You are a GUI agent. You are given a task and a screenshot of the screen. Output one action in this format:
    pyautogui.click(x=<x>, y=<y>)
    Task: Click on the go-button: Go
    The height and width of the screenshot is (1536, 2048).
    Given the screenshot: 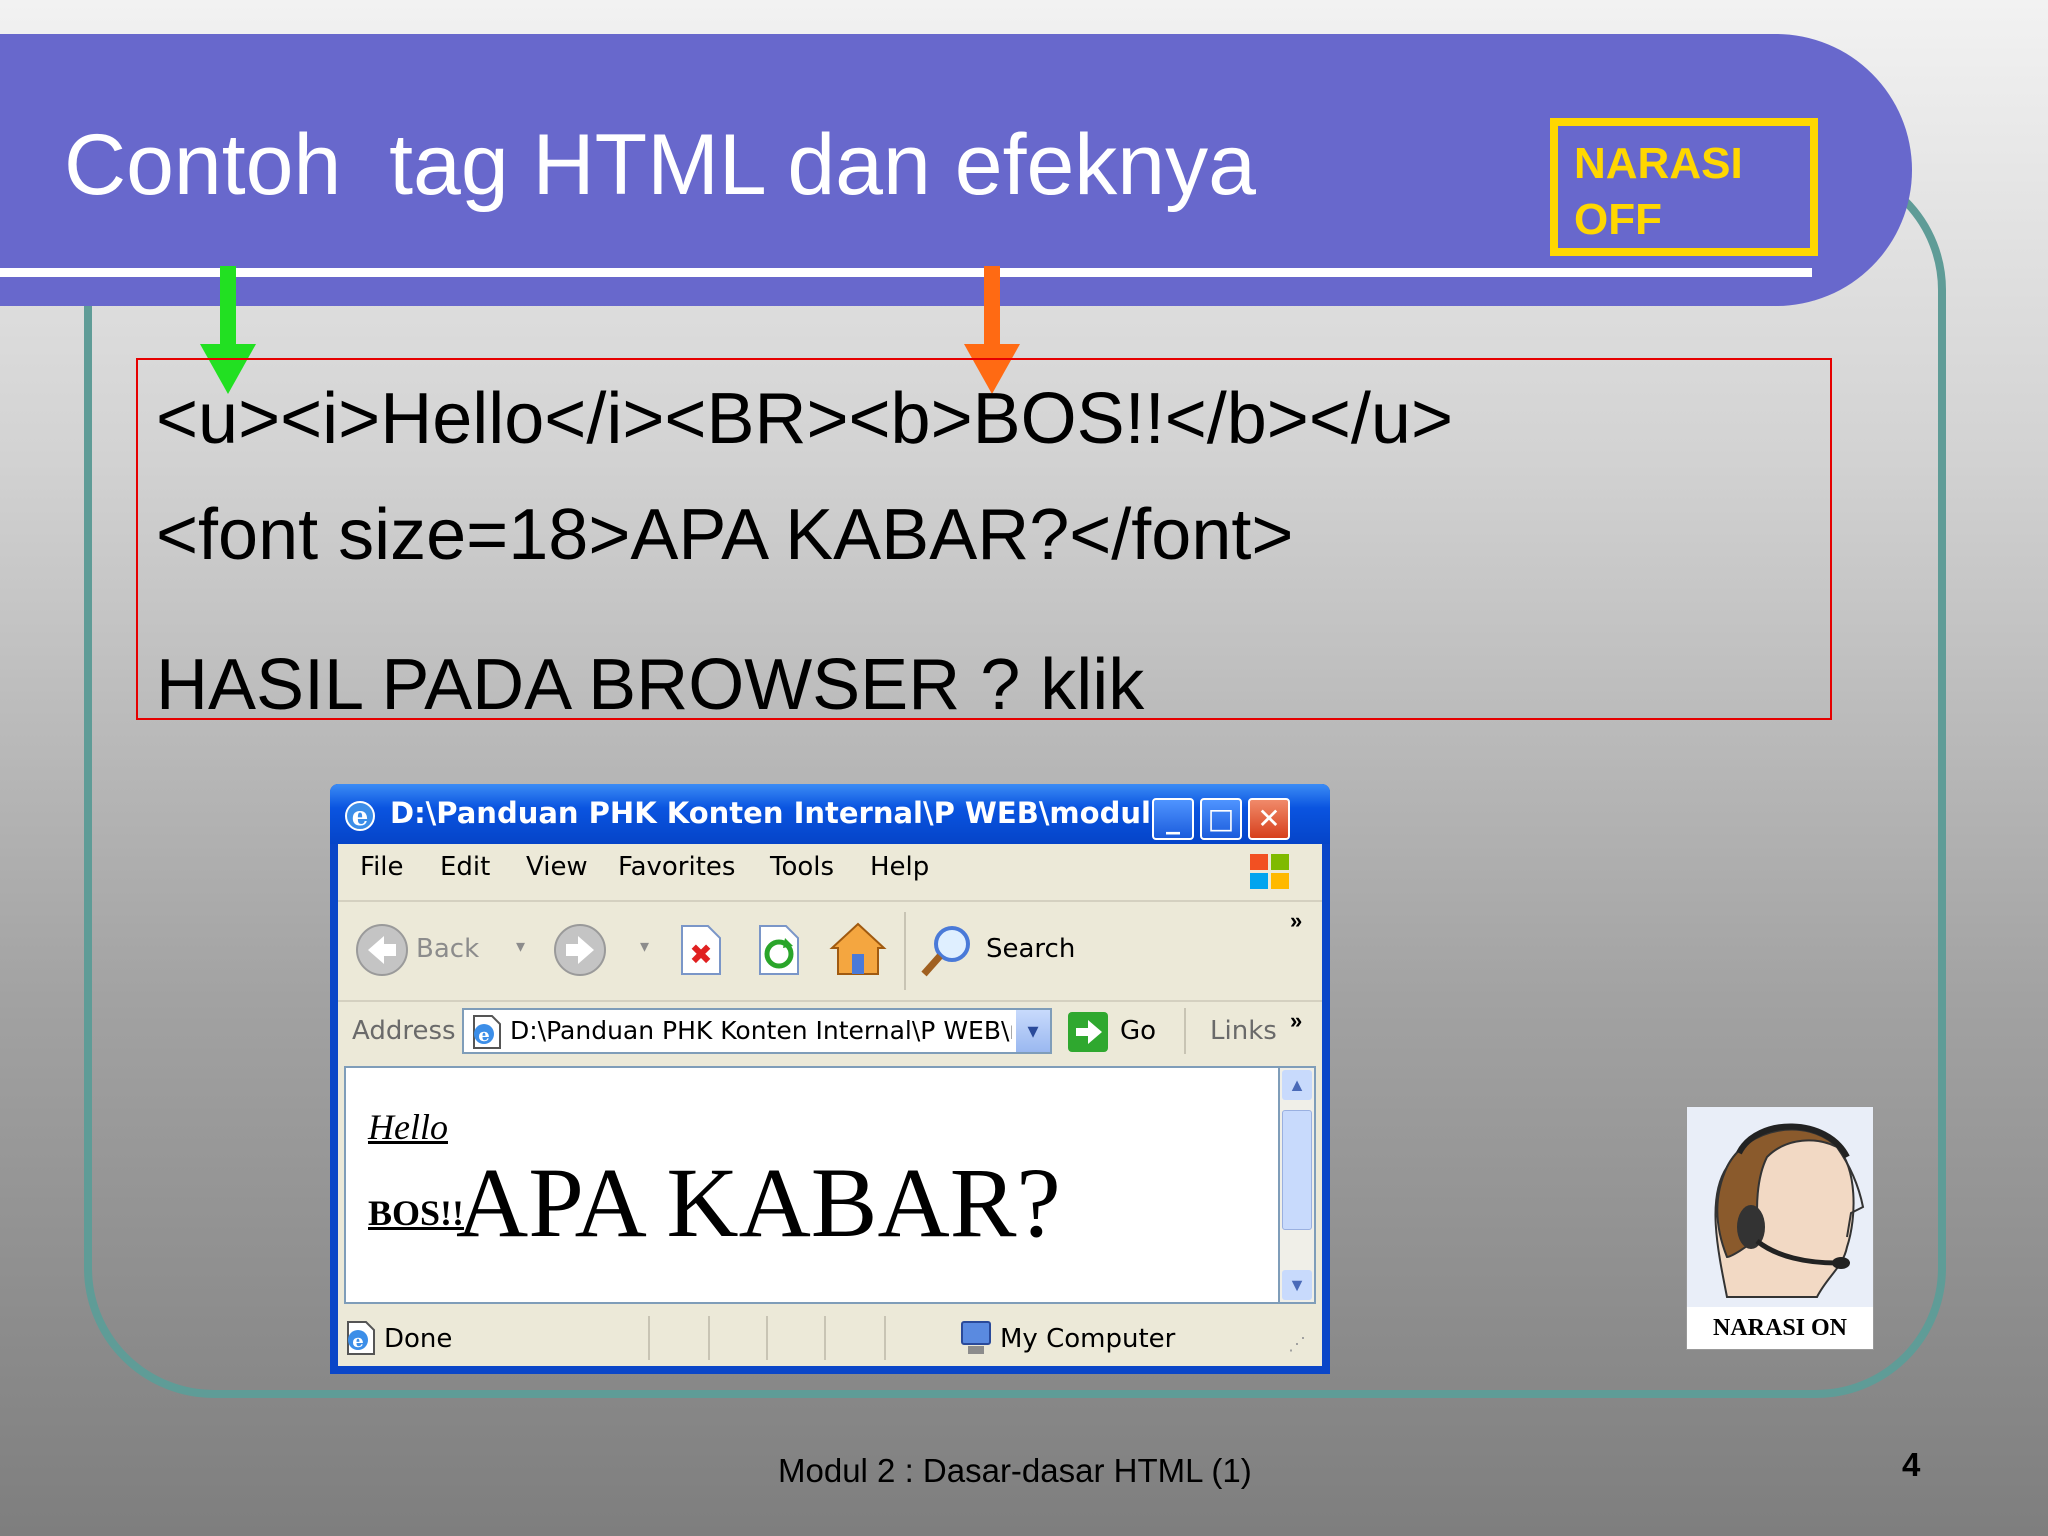 What is the action you would take?
    pyautogui.click(x=1116, y=1032)
    